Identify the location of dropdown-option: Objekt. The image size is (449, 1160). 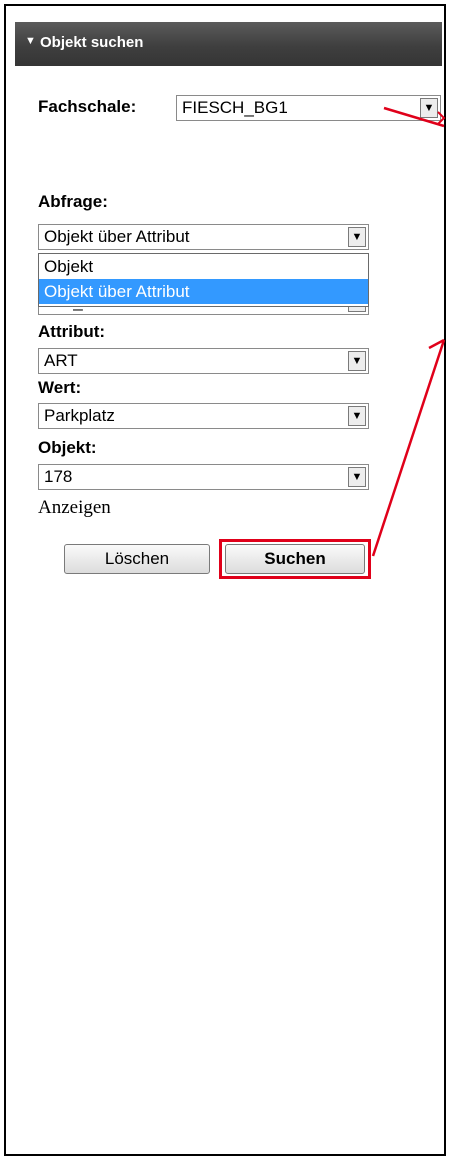
(203, 266).